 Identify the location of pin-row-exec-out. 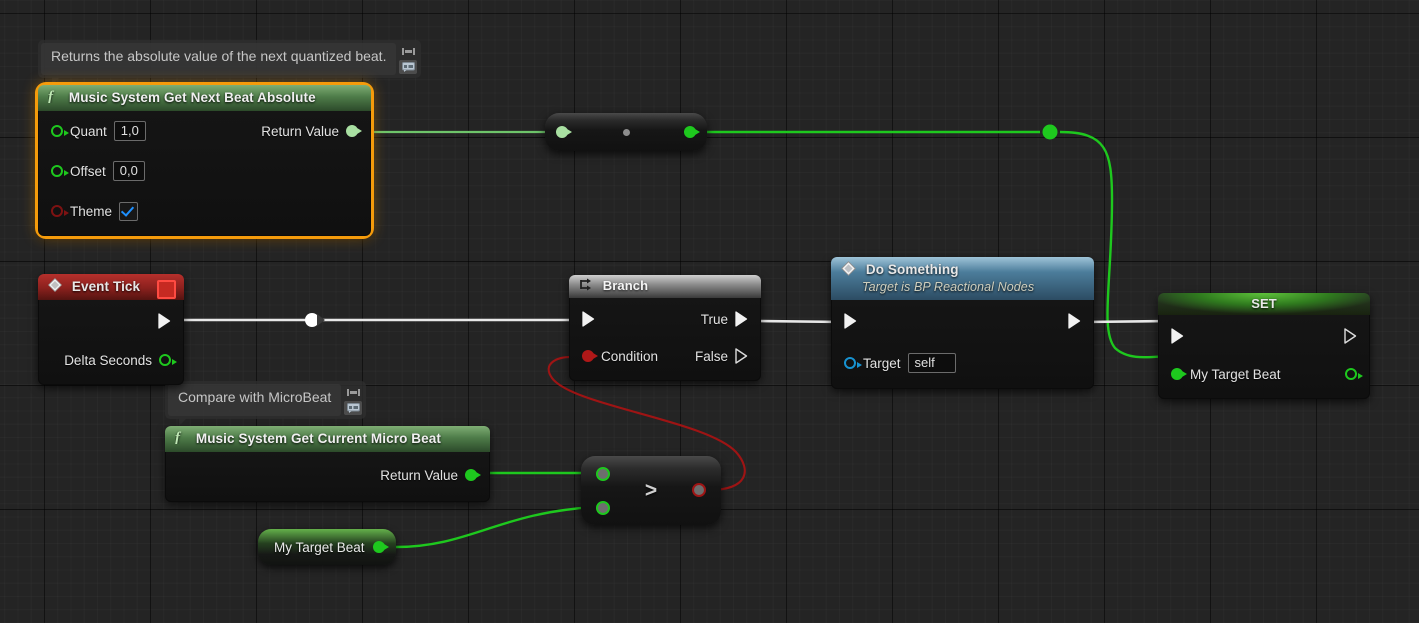
(111, 321).